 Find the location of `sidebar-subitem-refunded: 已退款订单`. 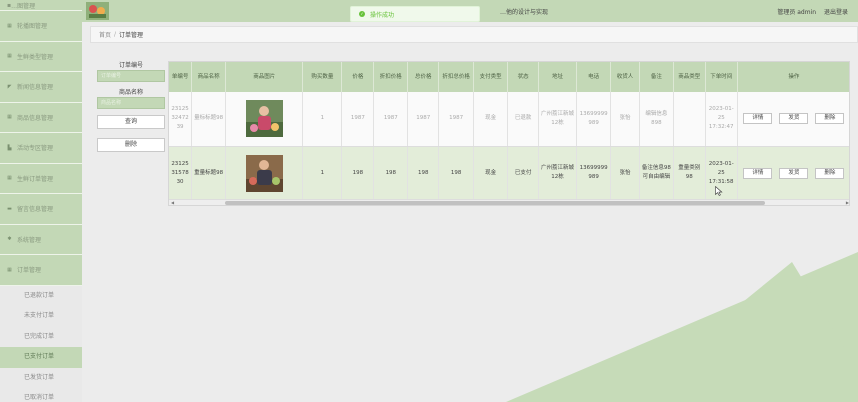

sidebar-subitem-refunded: 已退款订单 is located at coordinates (41, 295).